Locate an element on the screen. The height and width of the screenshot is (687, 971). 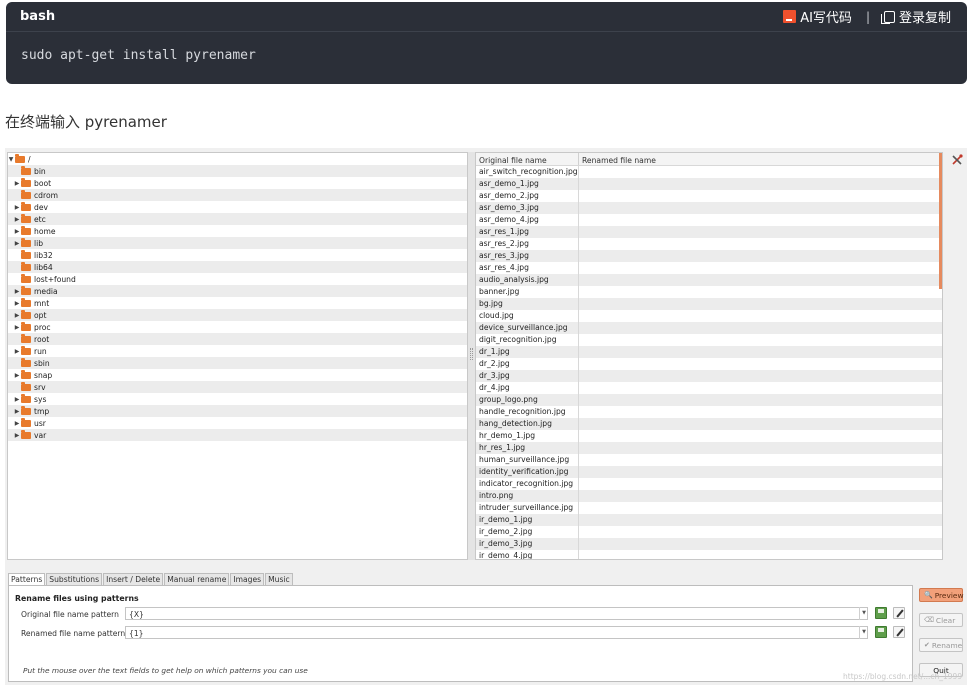
file-row: banner.jpg is located at coordinates (709, 292).